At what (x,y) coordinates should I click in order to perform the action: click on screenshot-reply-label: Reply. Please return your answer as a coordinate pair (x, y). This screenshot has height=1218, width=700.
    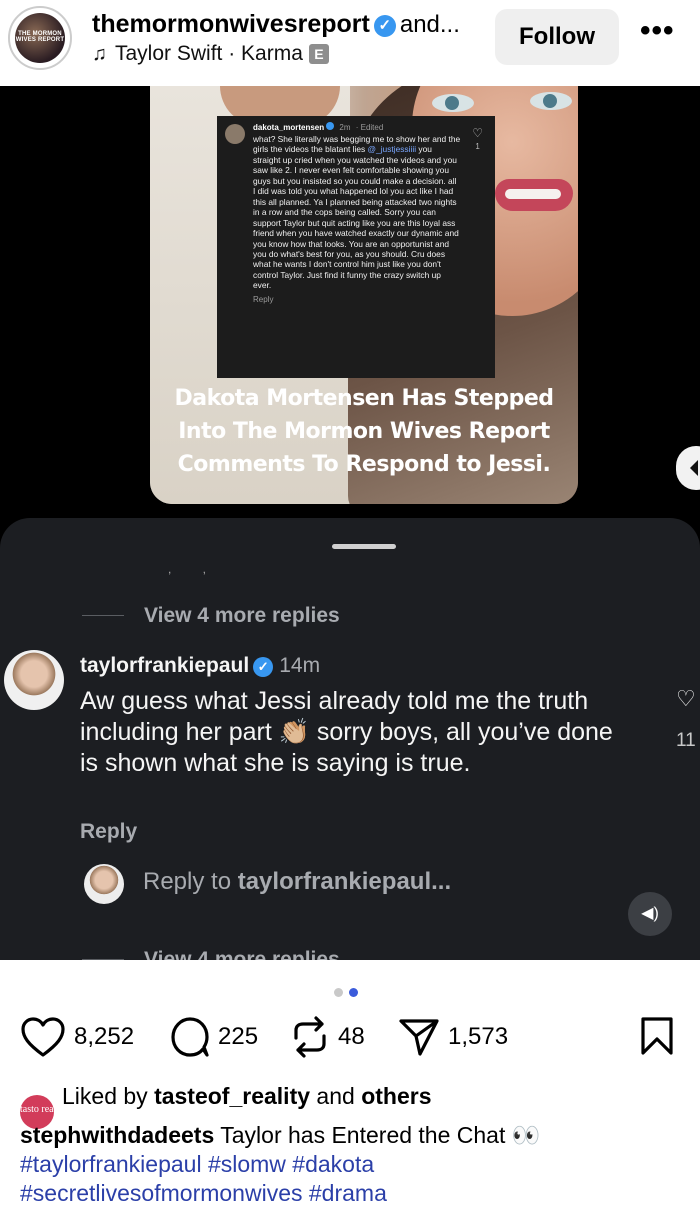
    Looking at the image, I should click on (263, 299).